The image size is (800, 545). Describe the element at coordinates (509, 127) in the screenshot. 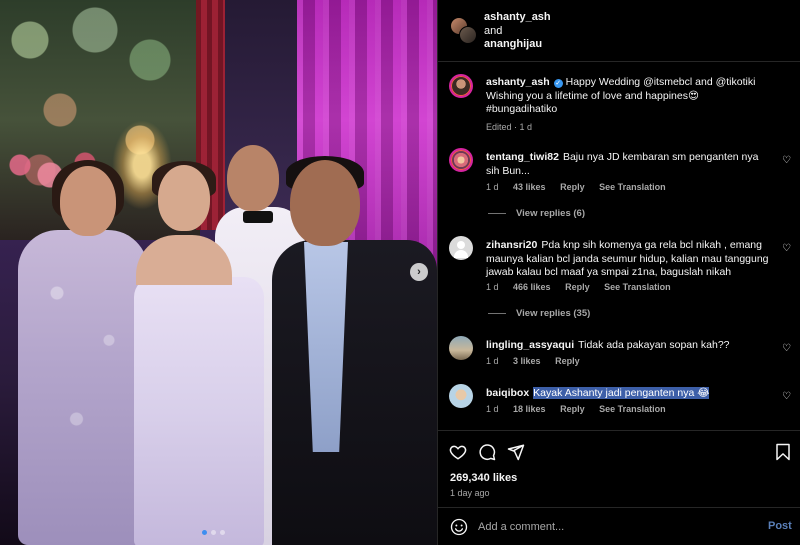

I see `edited-label: Edited · 1 d` at that location.